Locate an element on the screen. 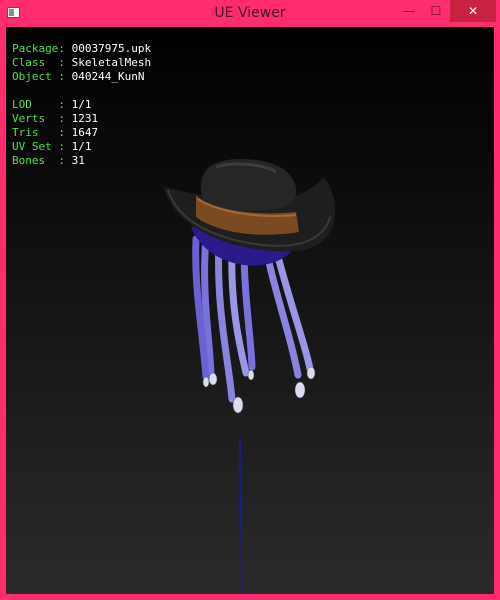 The image size is (500, 600). hat is located at coordinates (250, 205).